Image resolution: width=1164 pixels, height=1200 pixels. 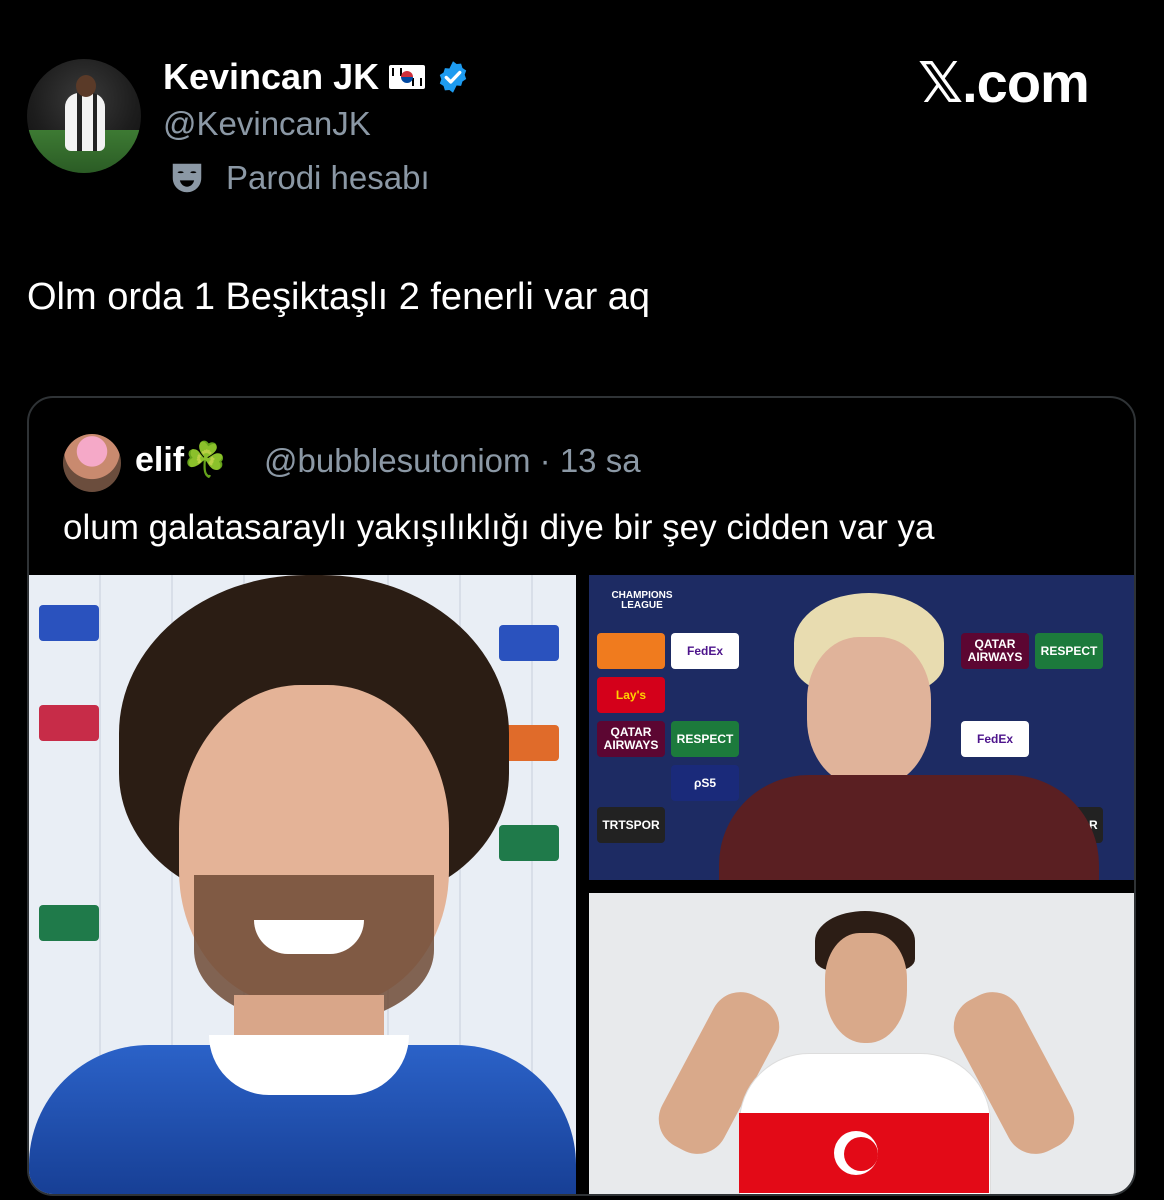 I want to click on parody-mask-icon, so click(x=187, y=178).